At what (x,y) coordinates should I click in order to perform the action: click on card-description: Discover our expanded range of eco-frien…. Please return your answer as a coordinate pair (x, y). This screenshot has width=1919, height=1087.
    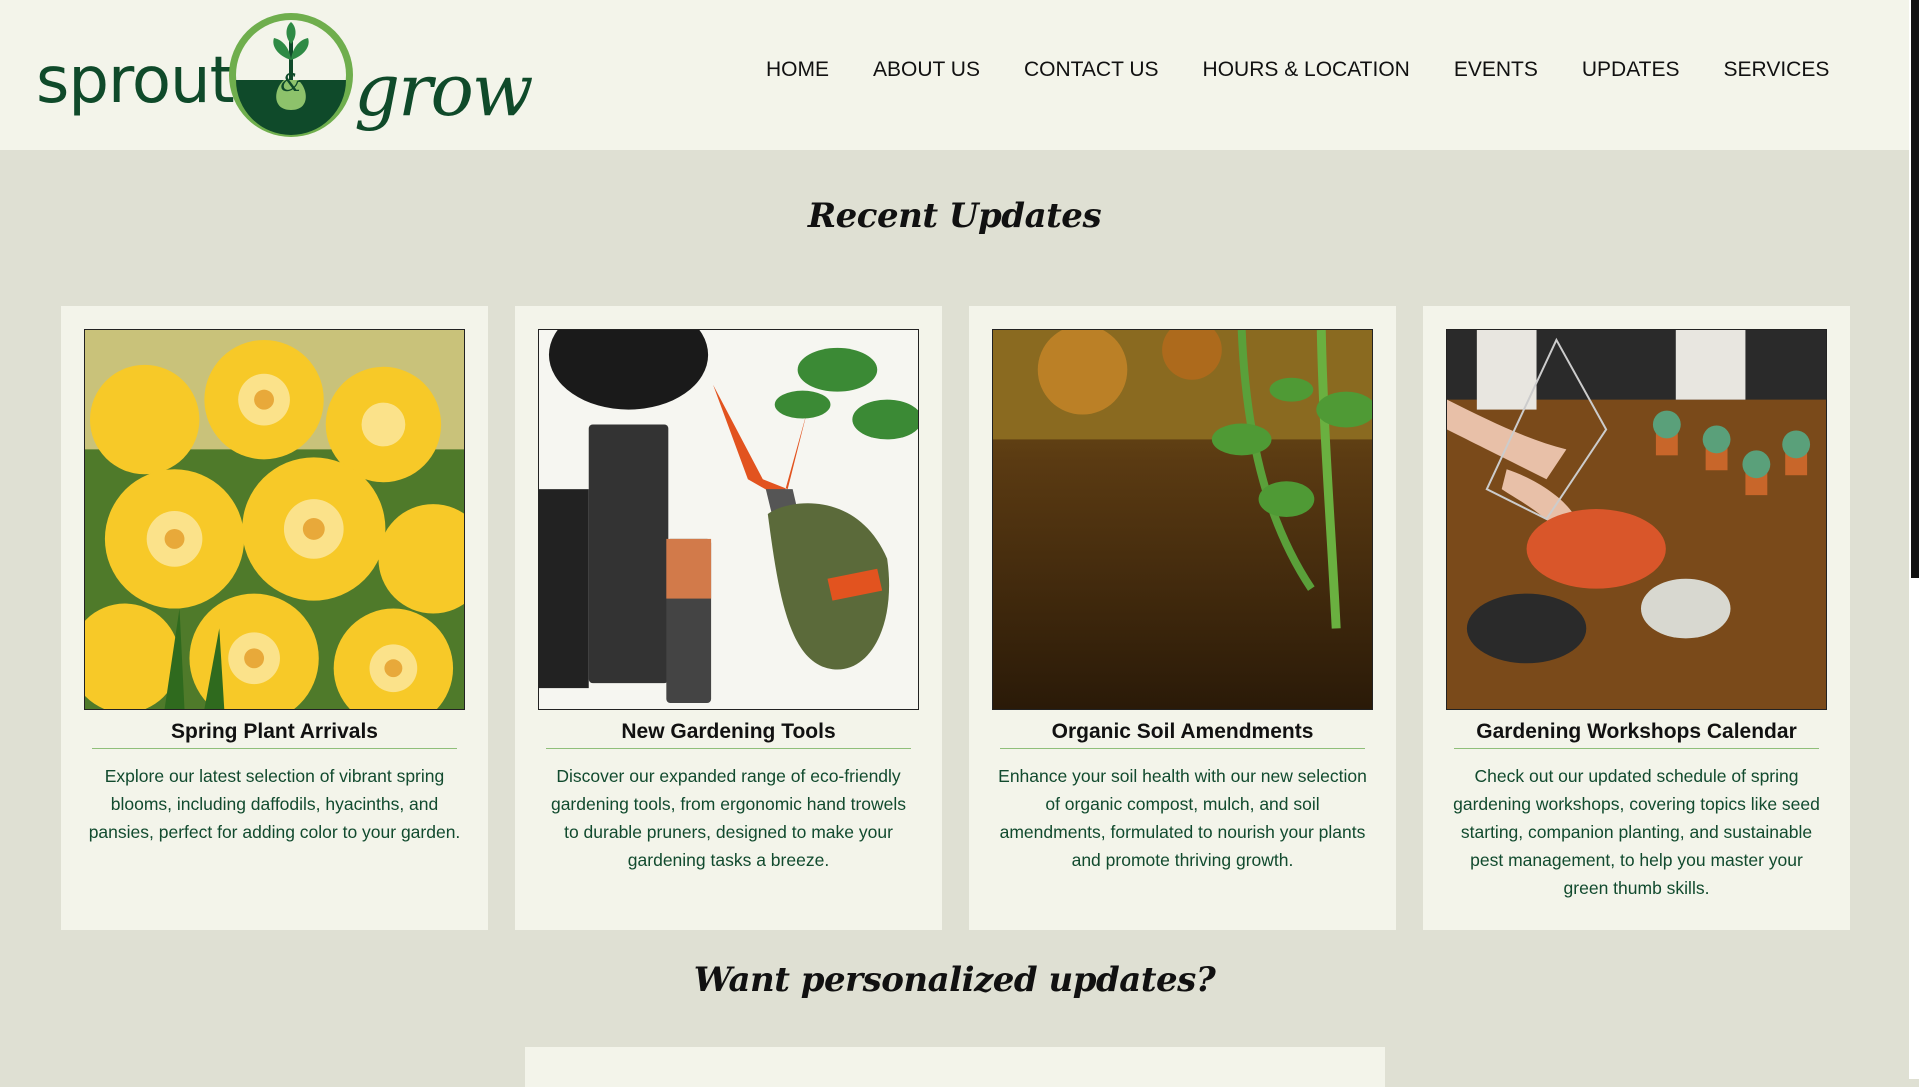
    Looking at the image, I should click on (728, 818).